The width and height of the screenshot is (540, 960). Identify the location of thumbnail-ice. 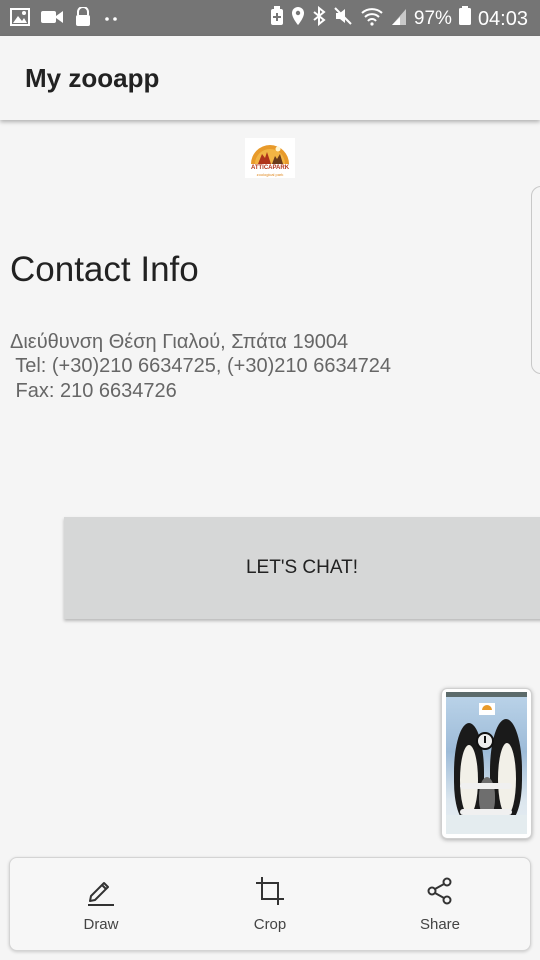
(486, 824).